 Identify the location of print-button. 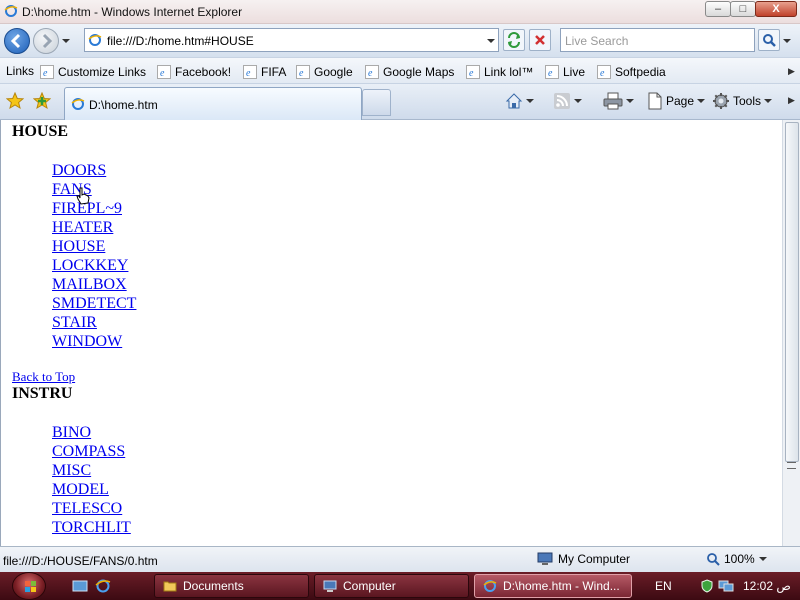
(618, 101).